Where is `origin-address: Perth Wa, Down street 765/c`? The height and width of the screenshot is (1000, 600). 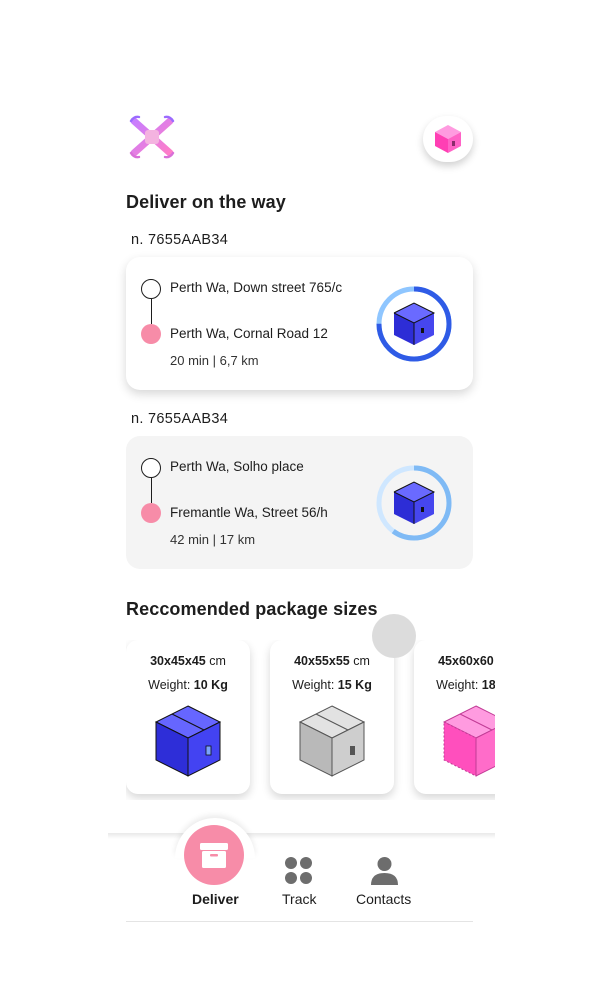
origin-address: Perth Wa, Down street 765/c is located at coordinates (256, 287).